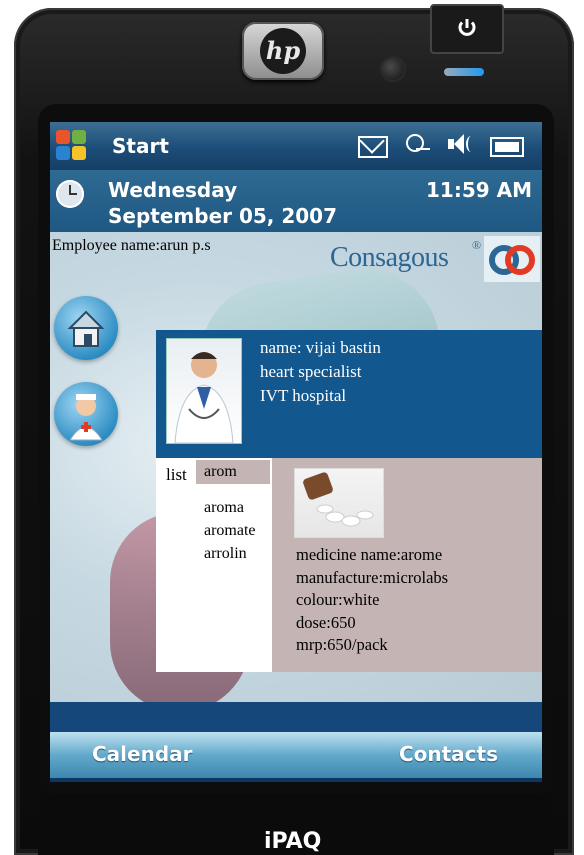  What do you see at coordinates (320, 347) in the screenshot?
I see `doctor-name: name: vijai bastin` at bounding box center [320, 347].